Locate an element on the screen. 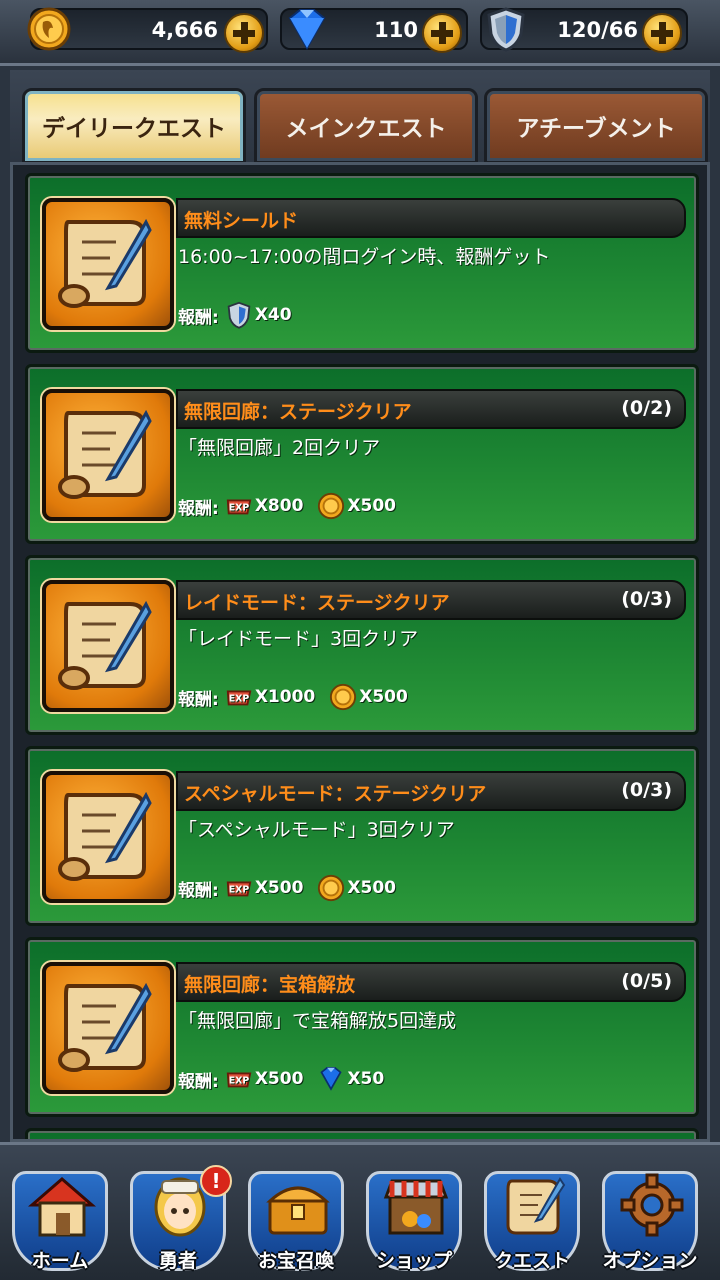  quest-title: レイドモード：ステージクリア is located at coordinates (317, 603).